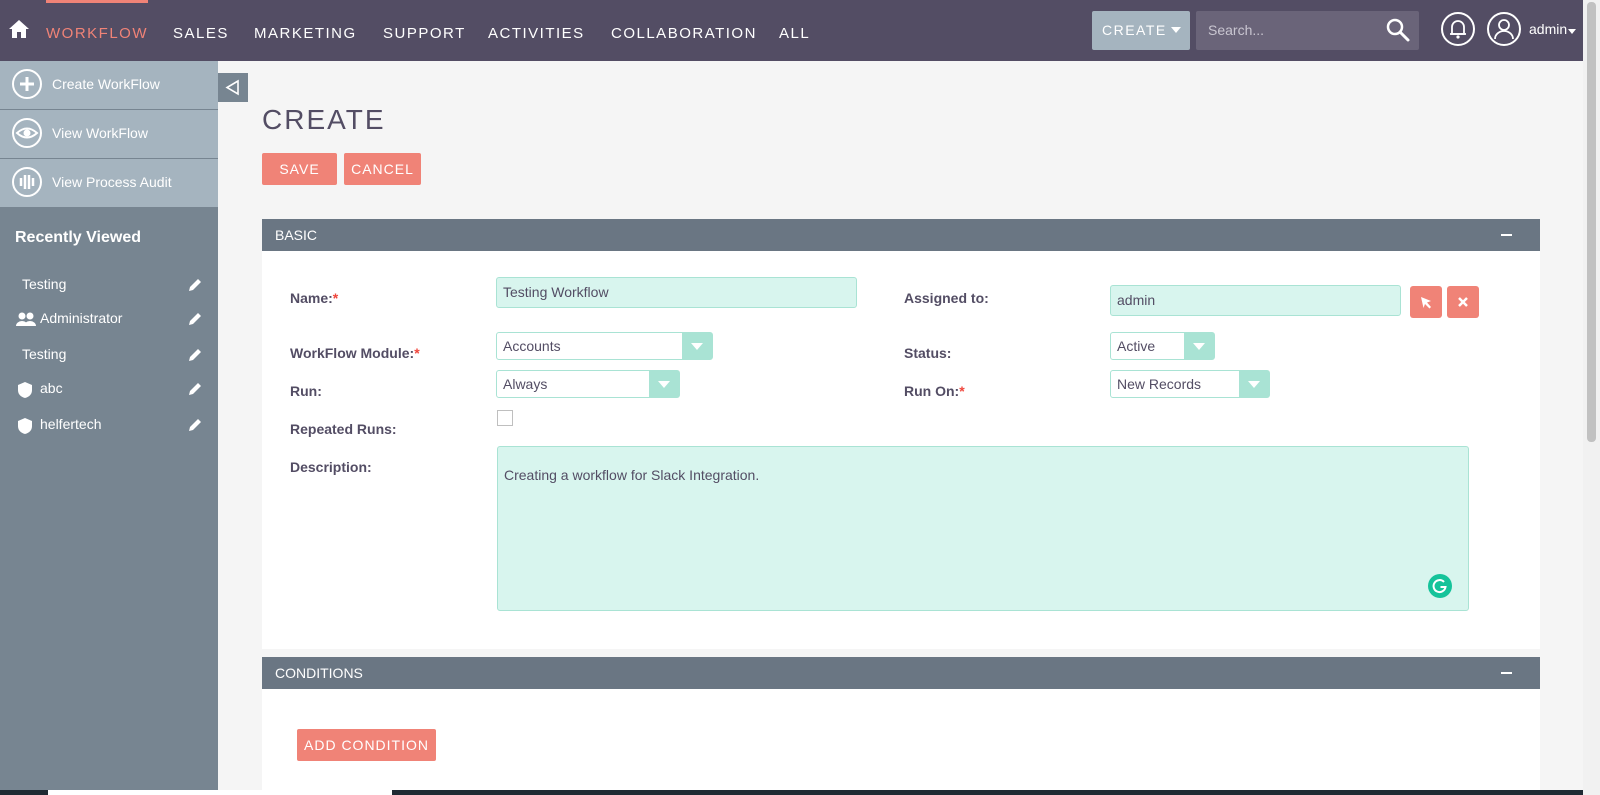 The image size is (1600, 795). I want to click on sidebar-action-create-workflow: Create WorkFlow, so click(109, 85).